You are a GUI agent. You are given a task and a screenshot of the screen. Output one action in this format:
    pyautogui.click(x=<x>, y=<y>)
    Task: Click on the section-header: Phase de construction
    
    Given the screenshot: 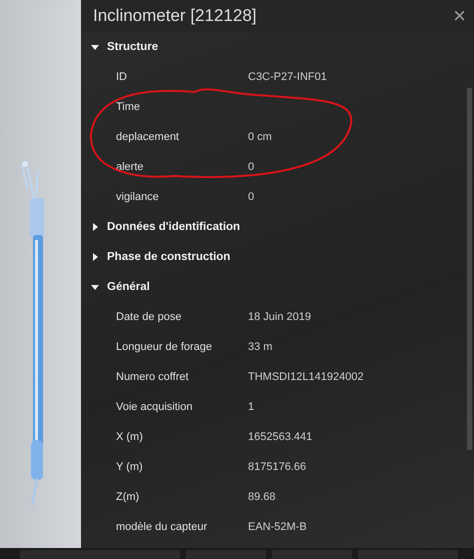 What is the action you would take?
    pyautogui.click(x=168, y=257)
    